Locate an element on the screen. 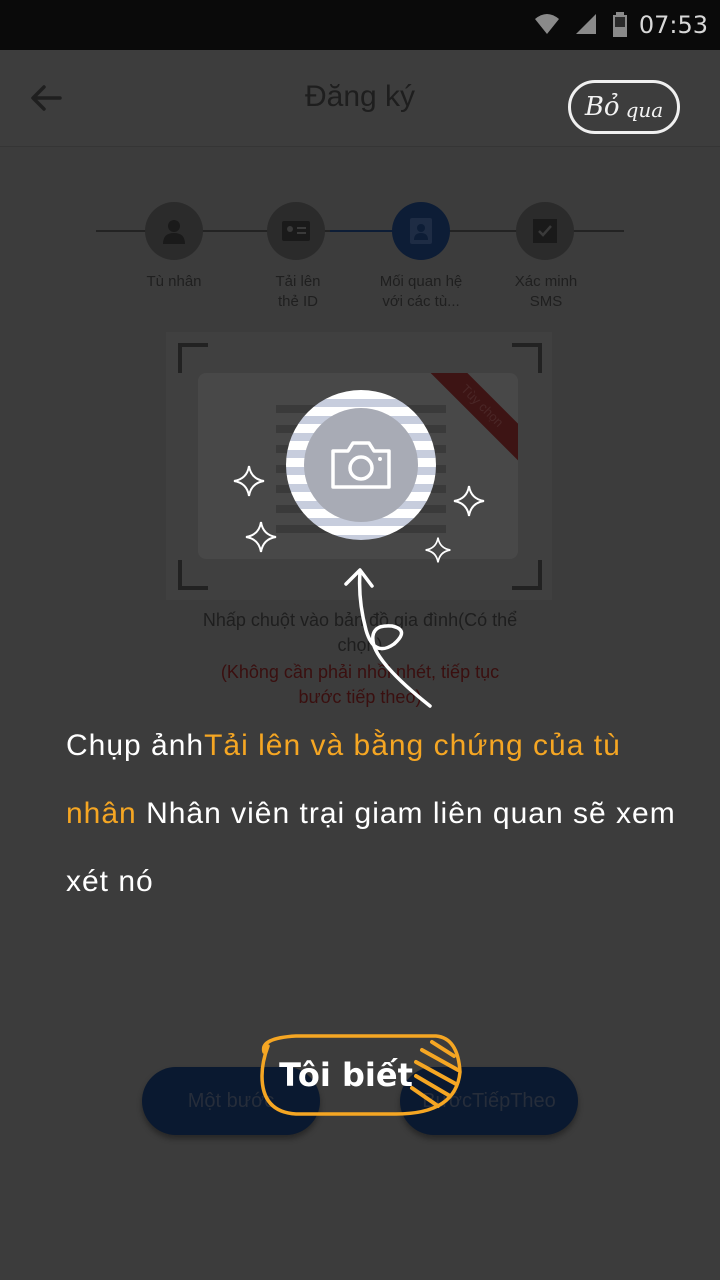 The image size is (720, 1280). checkbox-icon is located at coordinates (545, 231).